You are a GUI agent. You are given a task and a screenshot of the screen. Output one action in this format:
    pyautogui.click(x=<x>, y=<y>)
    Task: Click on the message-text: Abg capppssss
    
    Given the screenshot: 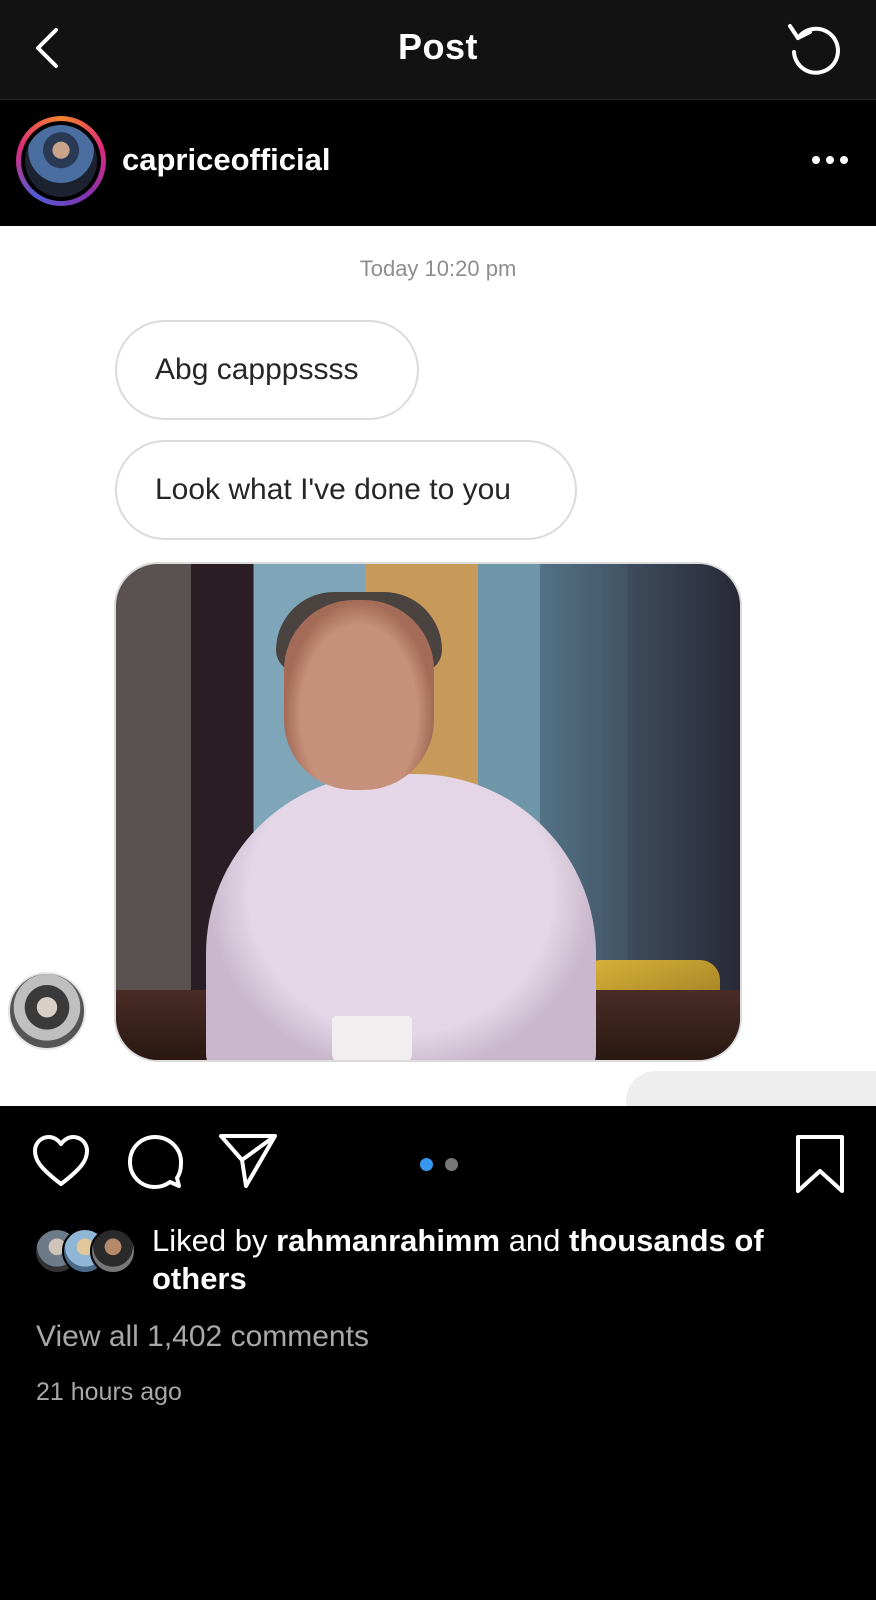 What is the action you would take?
    pyautogui.click(x=257, y=369)
    